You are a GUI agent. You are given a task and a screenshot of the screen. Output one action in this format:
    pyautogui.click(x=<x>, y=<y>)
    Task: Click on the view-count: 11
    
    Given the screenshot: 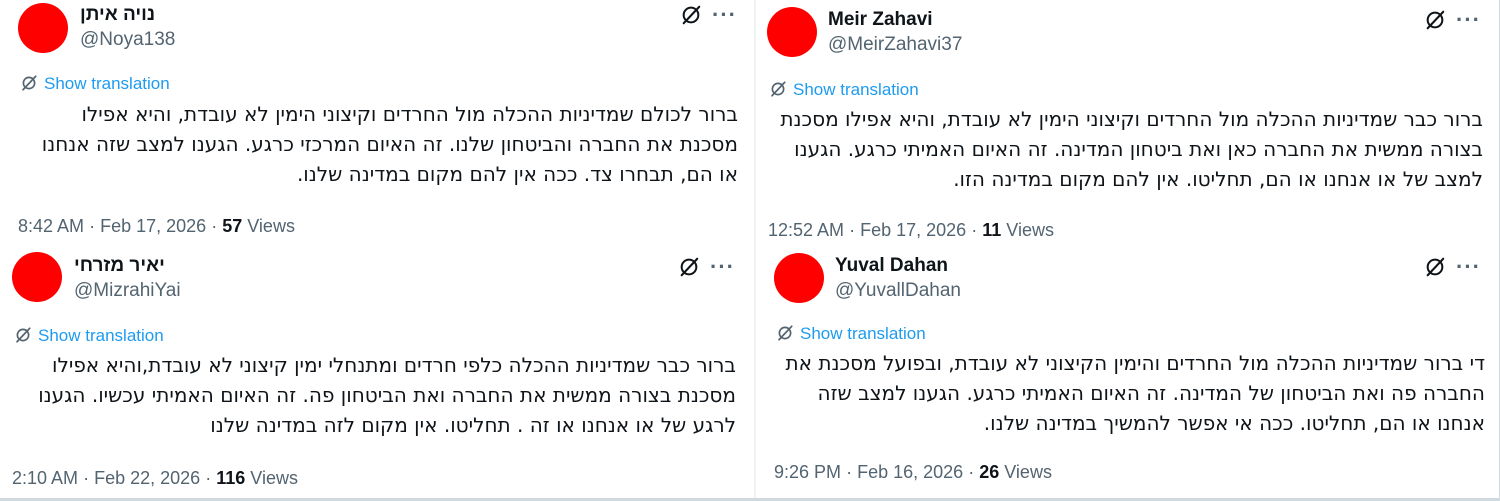 What is the action you would take?
    pyautogui.click(x=992, y=230)
    